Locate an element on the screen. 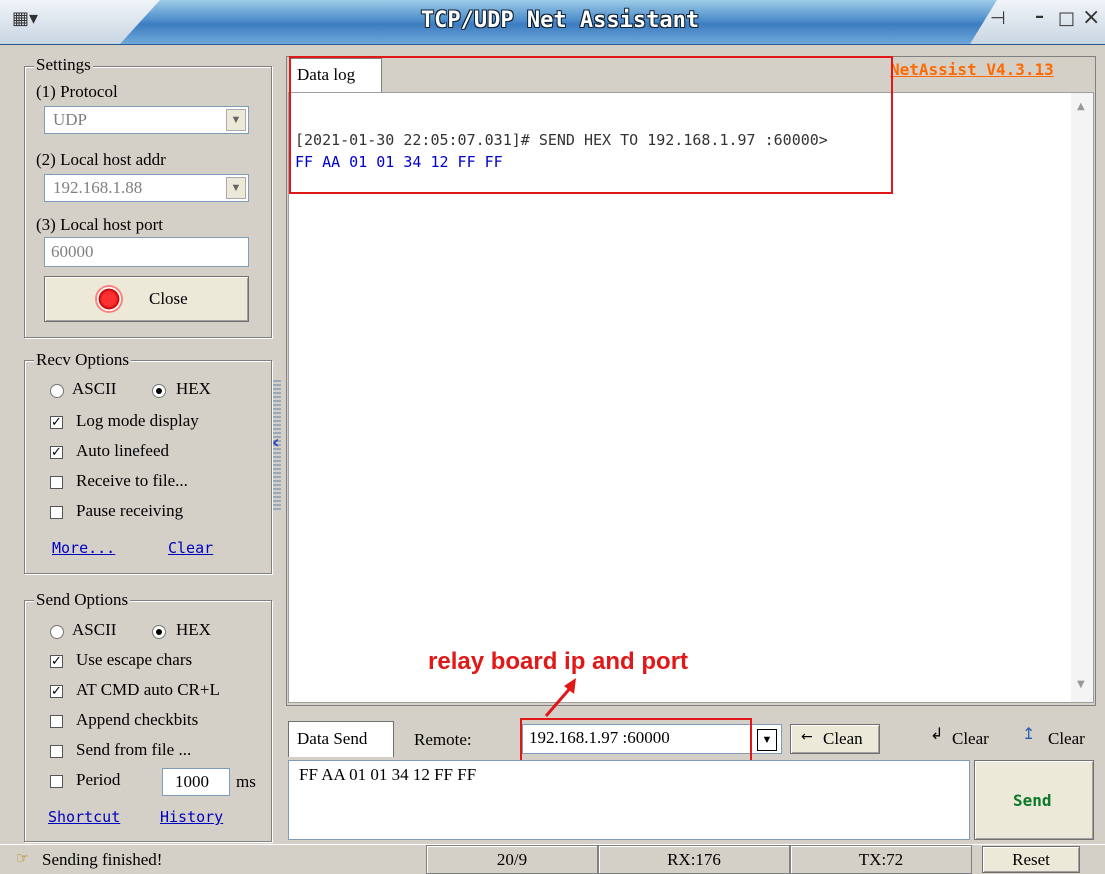  recv-hex-label: HEX is located at coordinates (193, 388).